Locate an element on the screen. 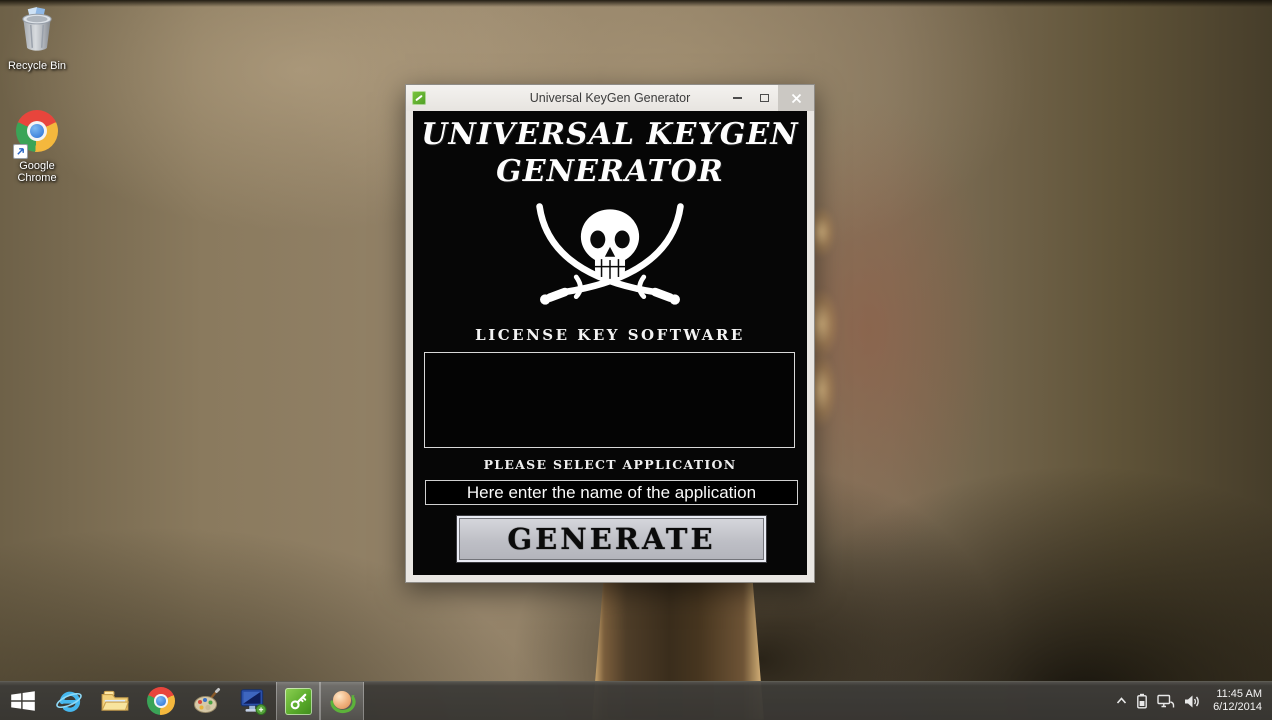  tray-clock: 11:45 AM 6/12/2014 is located at coordinates (1235, 701).